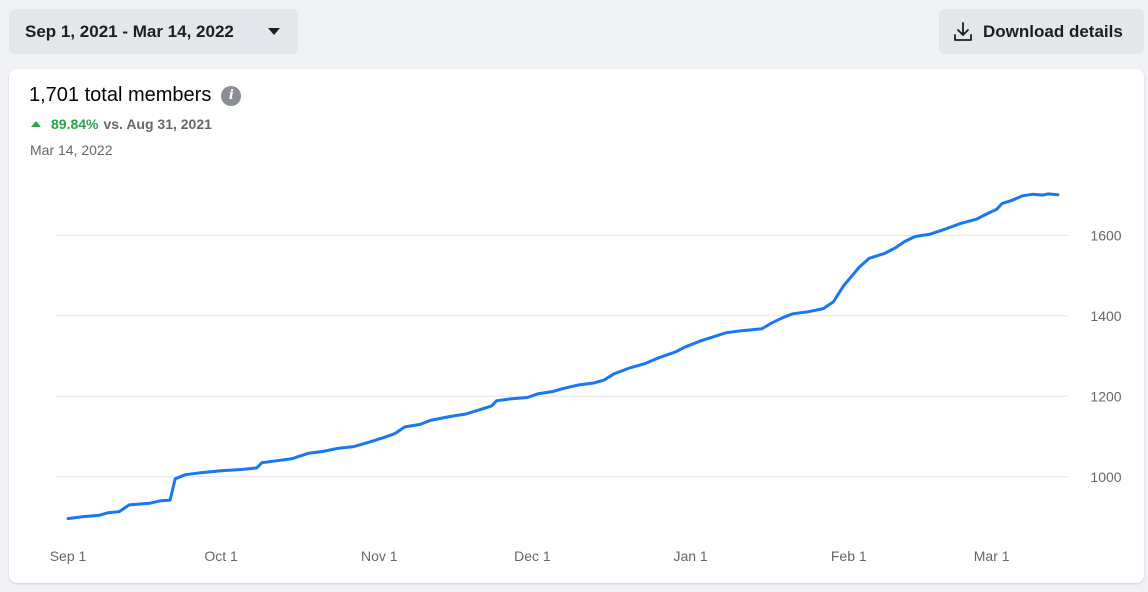 The width and height of the screenshot is (1148, 592). Describe the element at coordinates (690, 556) in the screenshot. I see `x-tick-label: Jan 1` at that location.